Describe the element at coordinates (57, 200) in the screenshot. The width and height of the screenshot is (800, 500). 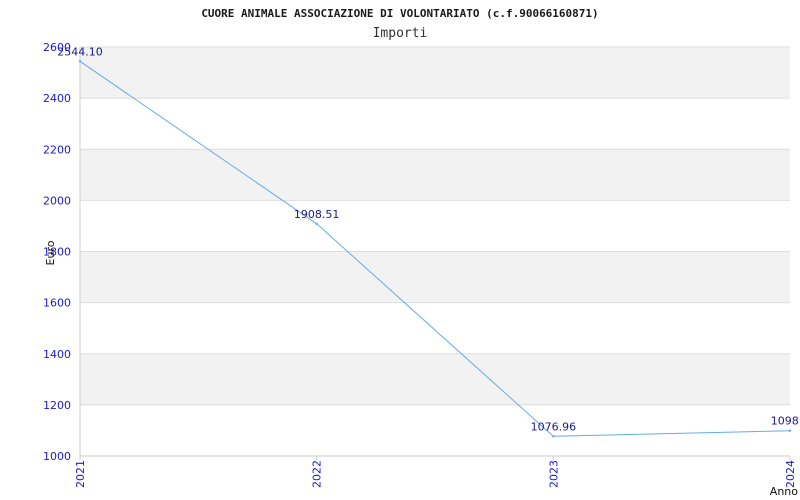
I see `y-tick-label: 2000` at that location.